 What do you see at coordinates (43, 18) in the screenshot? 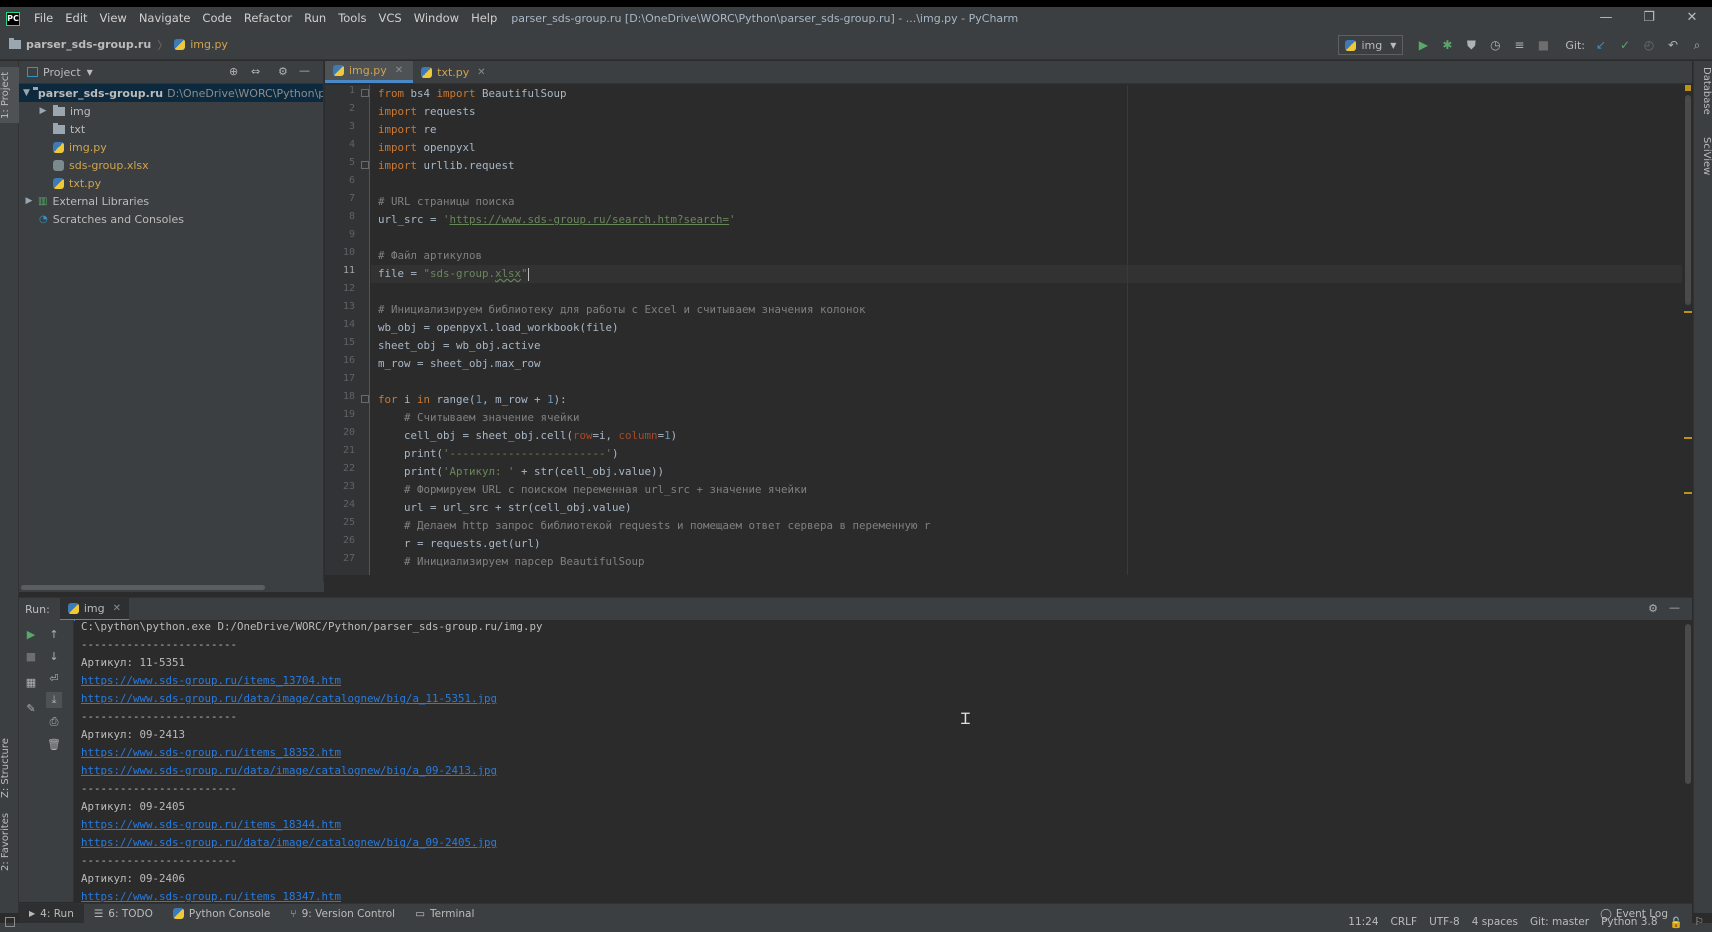
I see `menu-file: File` at bounding box center [43, 18].